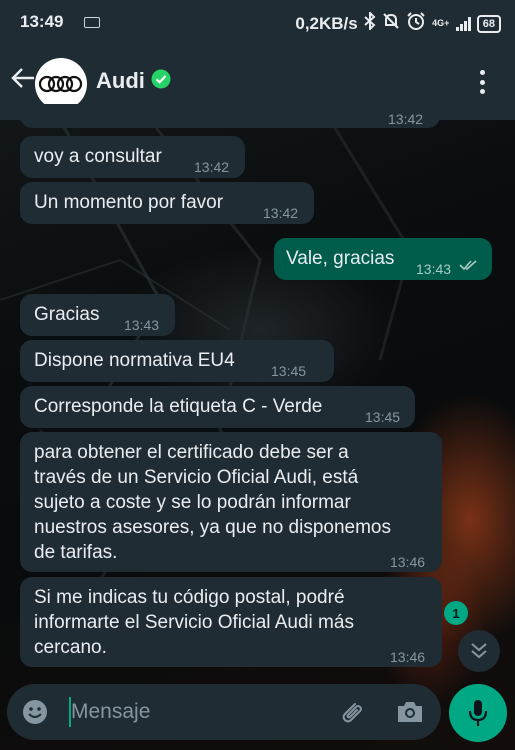  What do you see at coordinates (326, 23) in the screenshot?
I see `network-speed: 0,2KB/s` at bounding box center [326, 23].